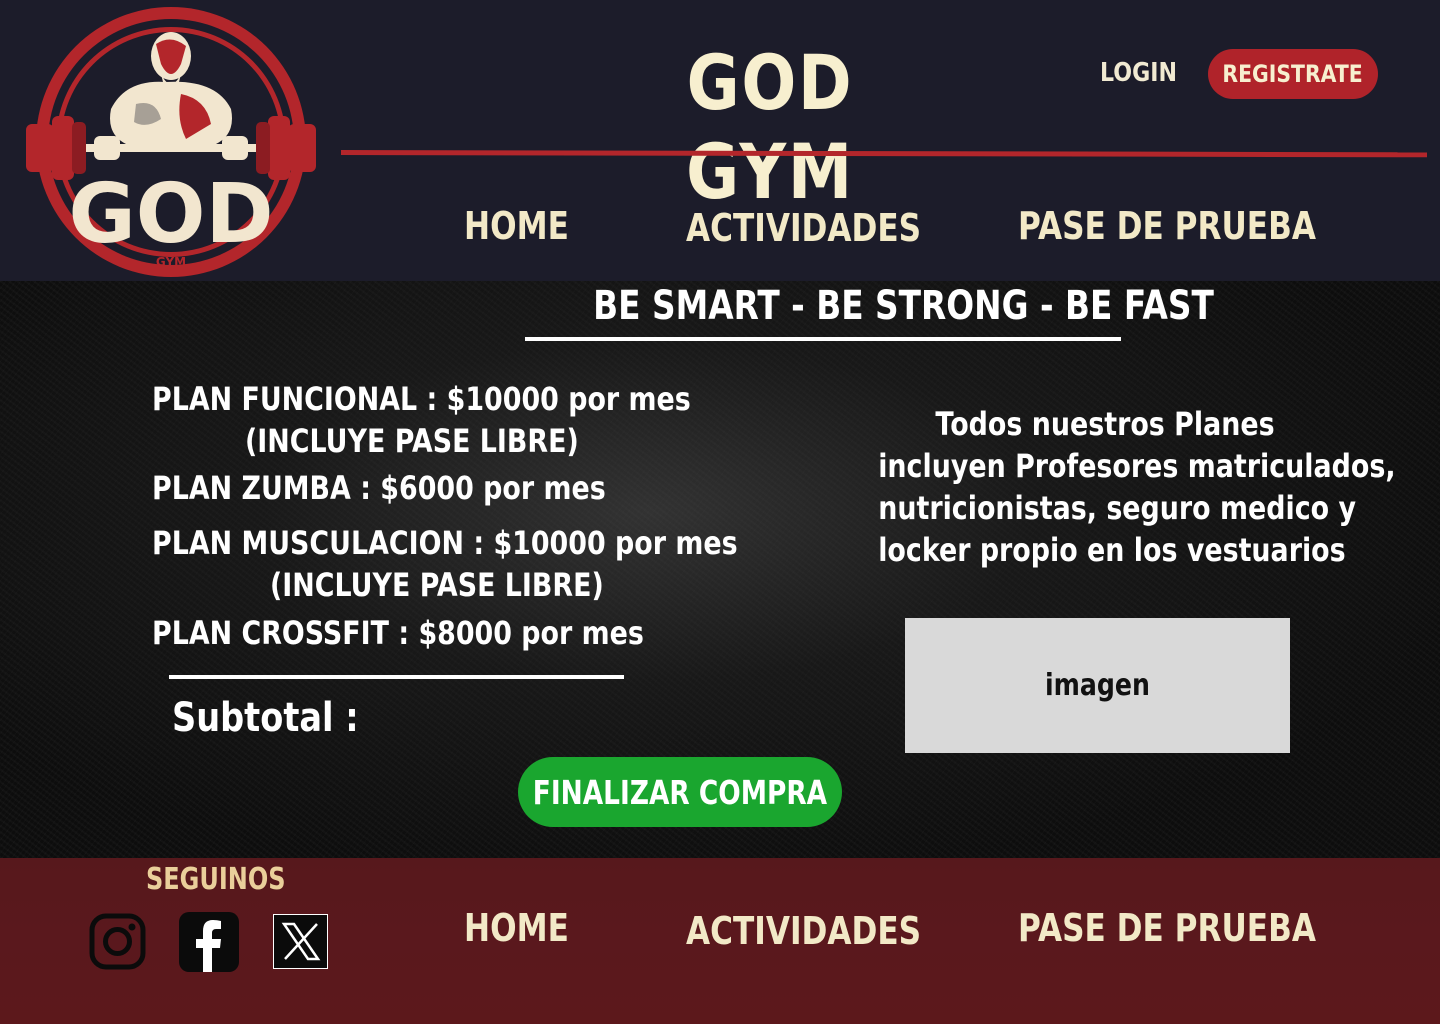 This screenshot has height=1024, width=1440. What do you see at coordinates (398, 633) in the screenshot?
I see `plan-crossfit: PLAN CROSSFIT : $8000 por mes` at bounding box center [398, 633].